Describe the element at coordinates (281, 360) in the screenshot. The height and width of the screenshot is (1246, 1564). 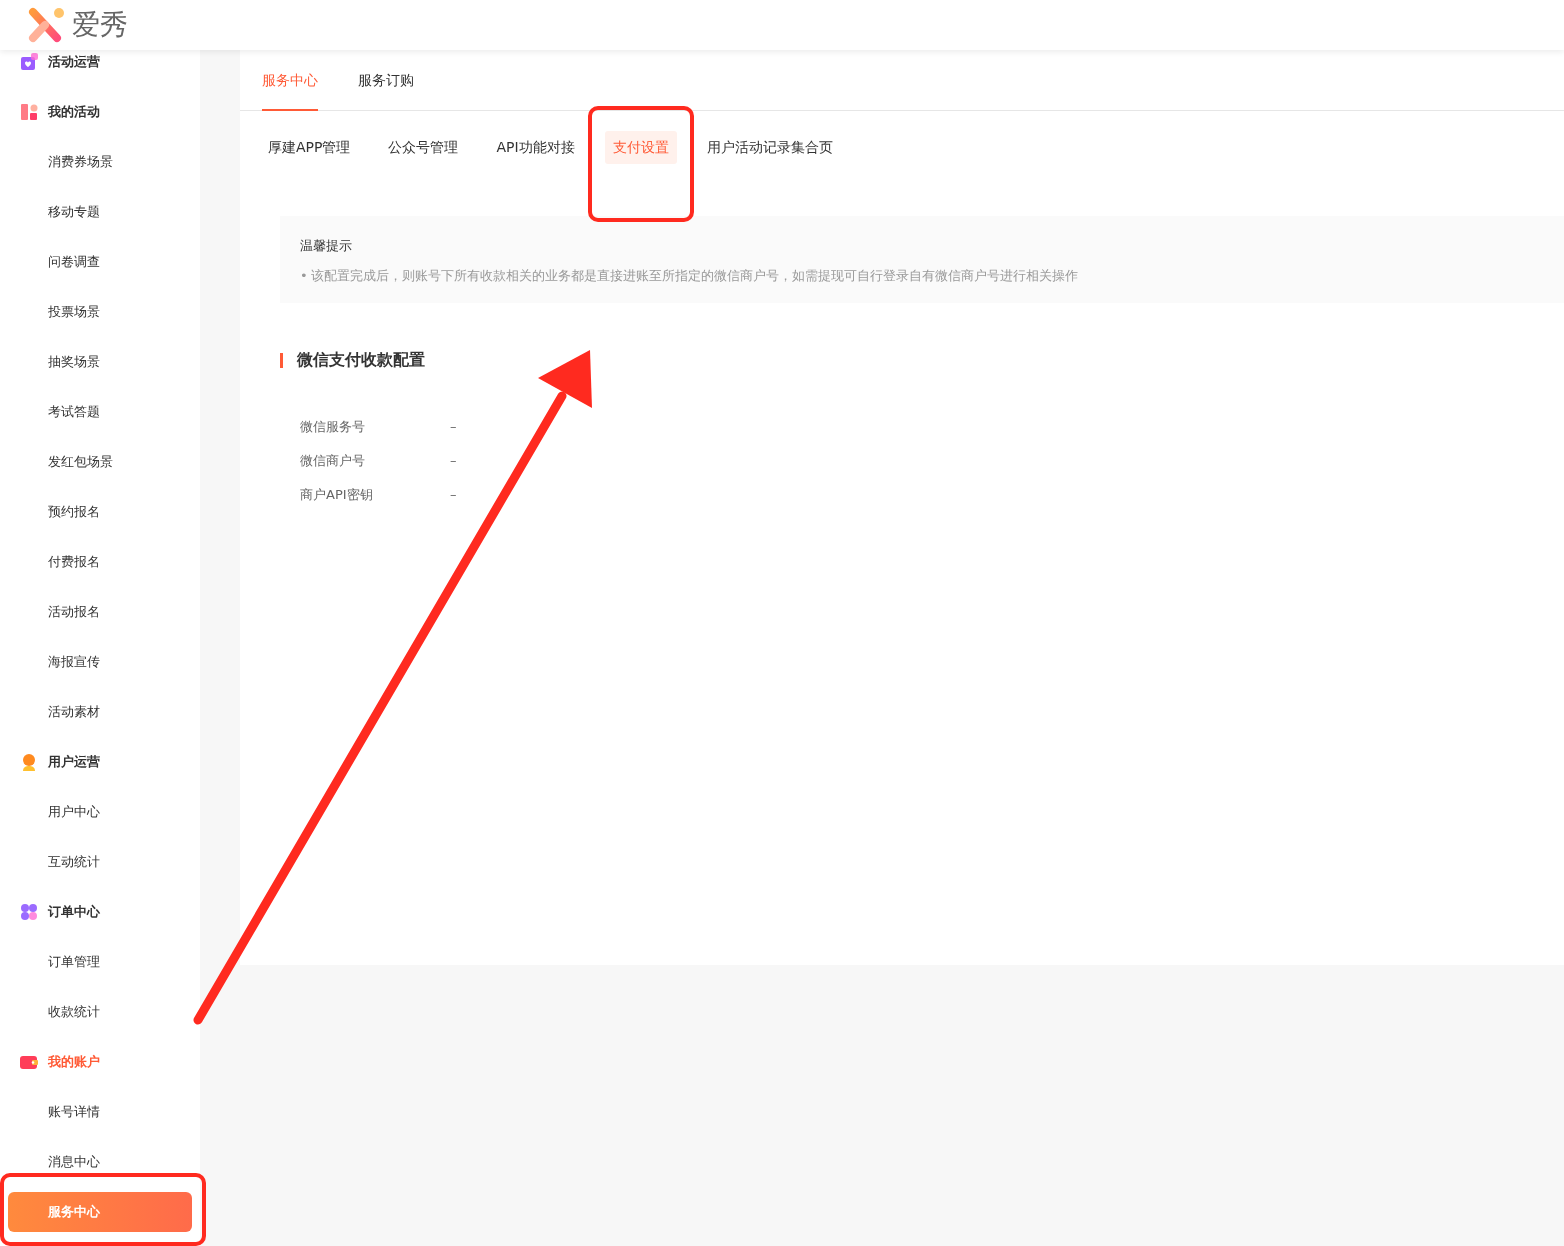
I see `section-marker` at that location.